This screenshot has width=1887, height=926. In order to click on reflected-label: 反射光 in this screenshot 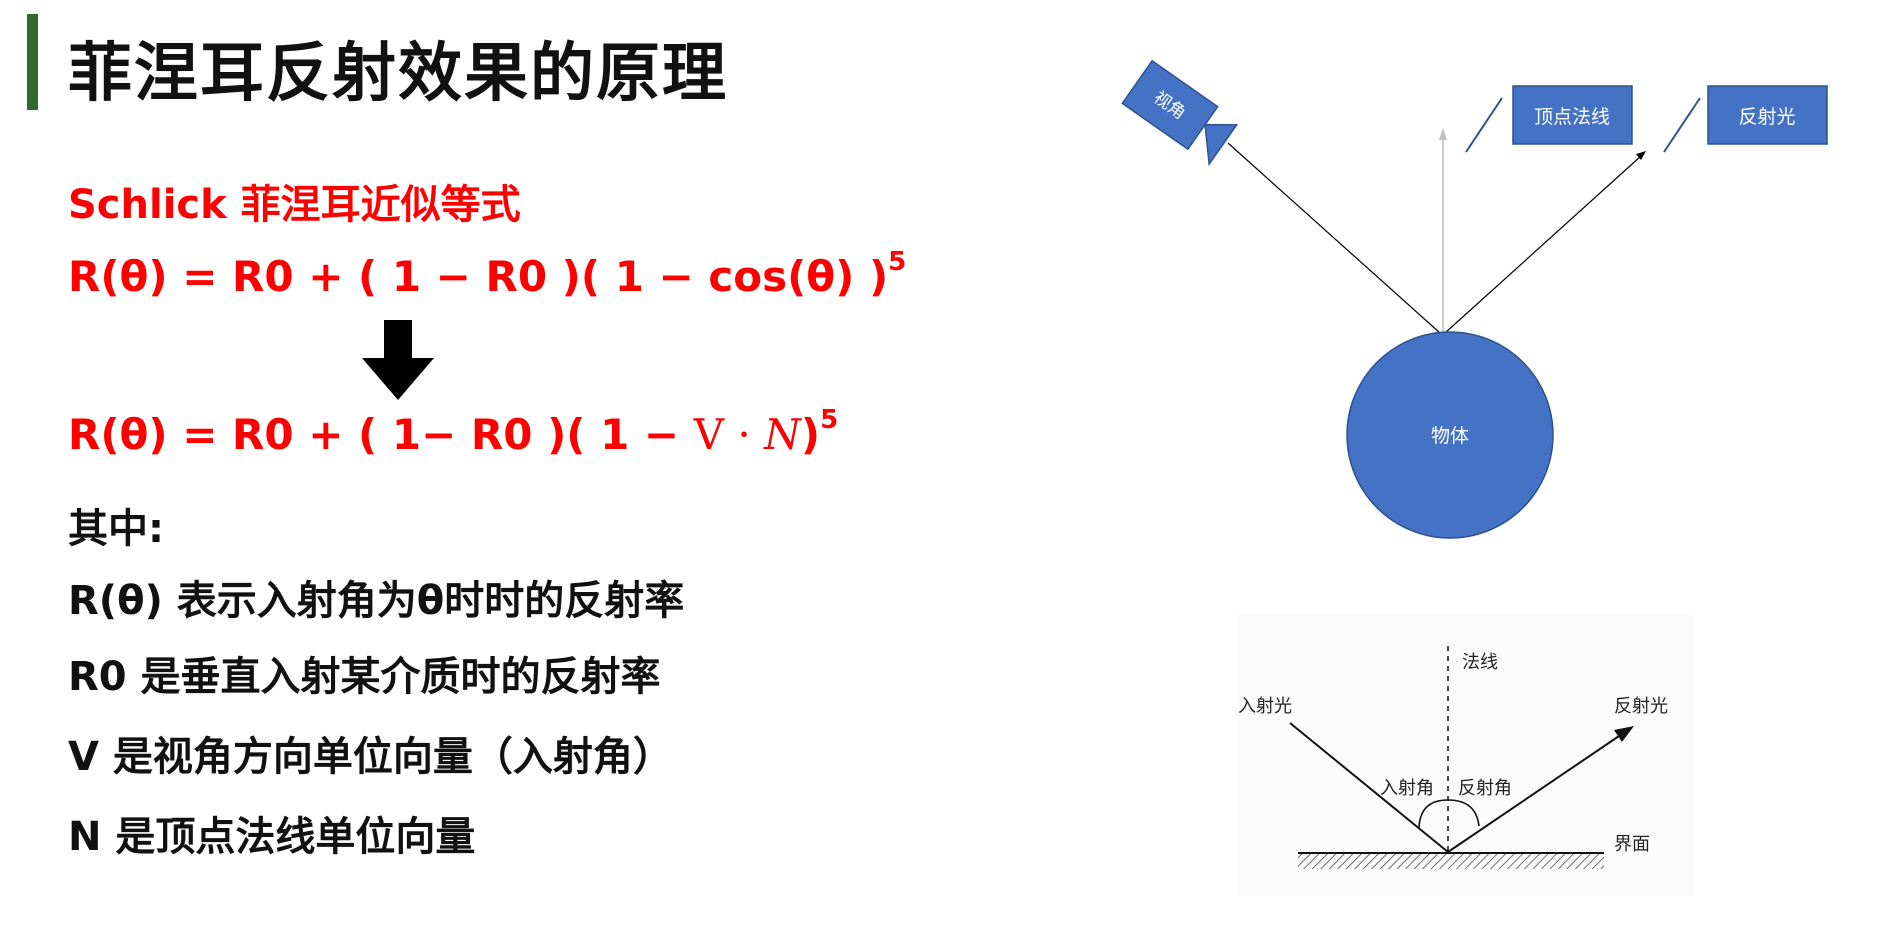, I will do `click(1641, 706)`.